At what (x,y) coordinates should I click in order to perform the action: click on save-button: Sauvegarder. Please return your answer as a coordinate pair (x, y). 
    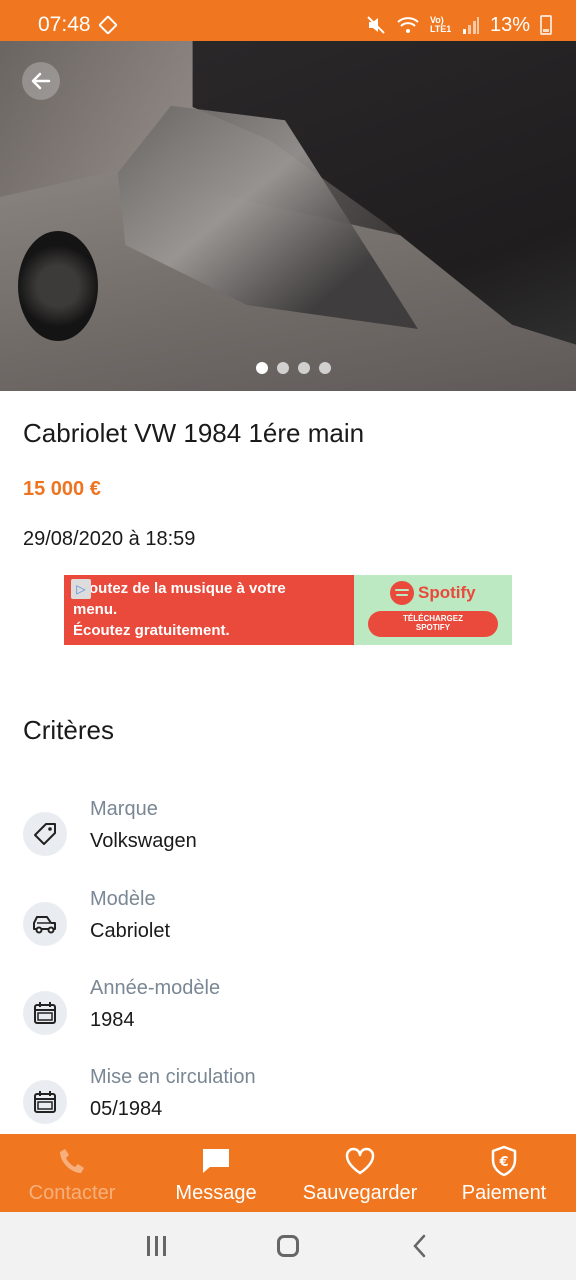
    Looking at the image, I should click on (360, 1173).